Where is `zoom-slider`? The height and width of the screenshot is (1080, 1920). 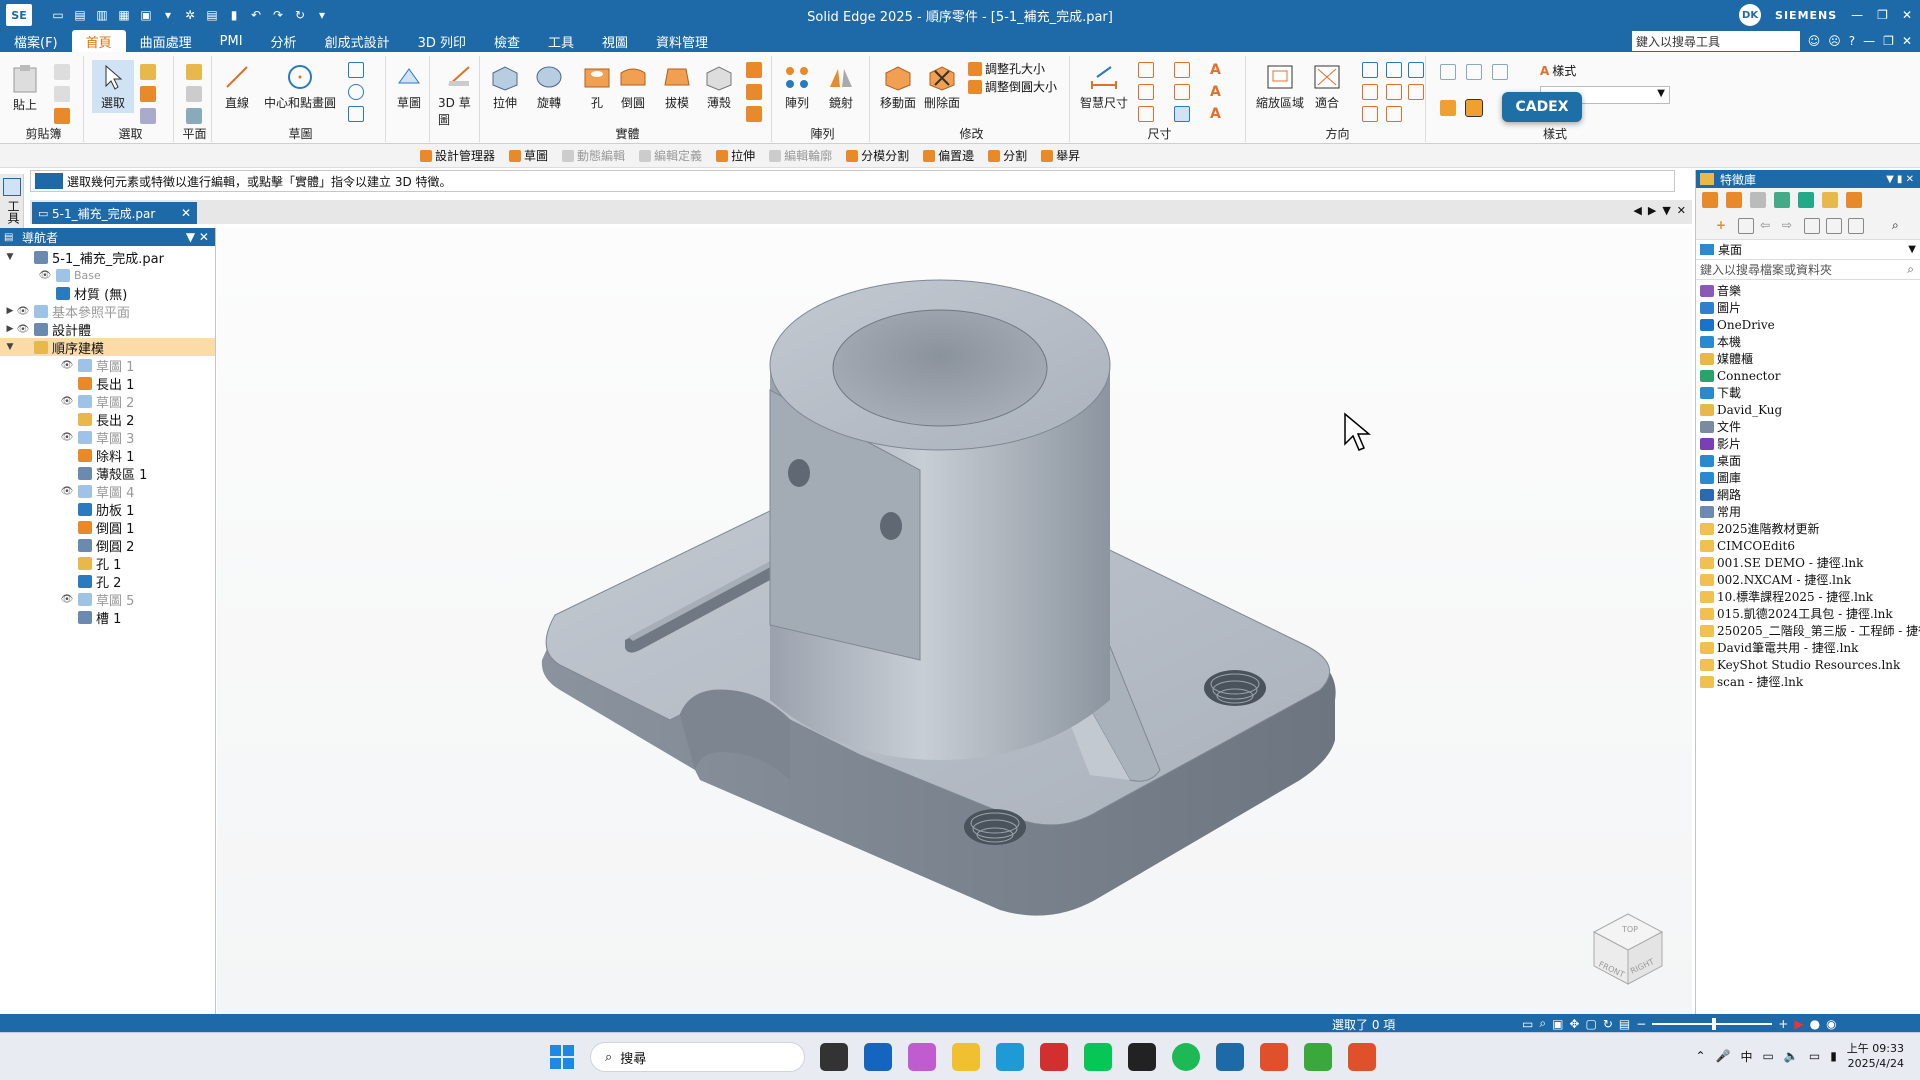 zoom-slider is located at coordinates (1712, 1023).